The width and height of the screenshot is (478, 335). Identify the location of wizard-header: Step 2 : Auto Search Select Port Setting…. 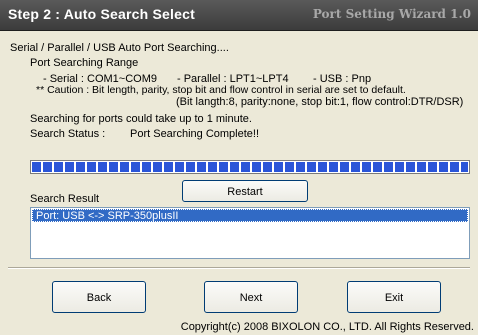
(239, 15).